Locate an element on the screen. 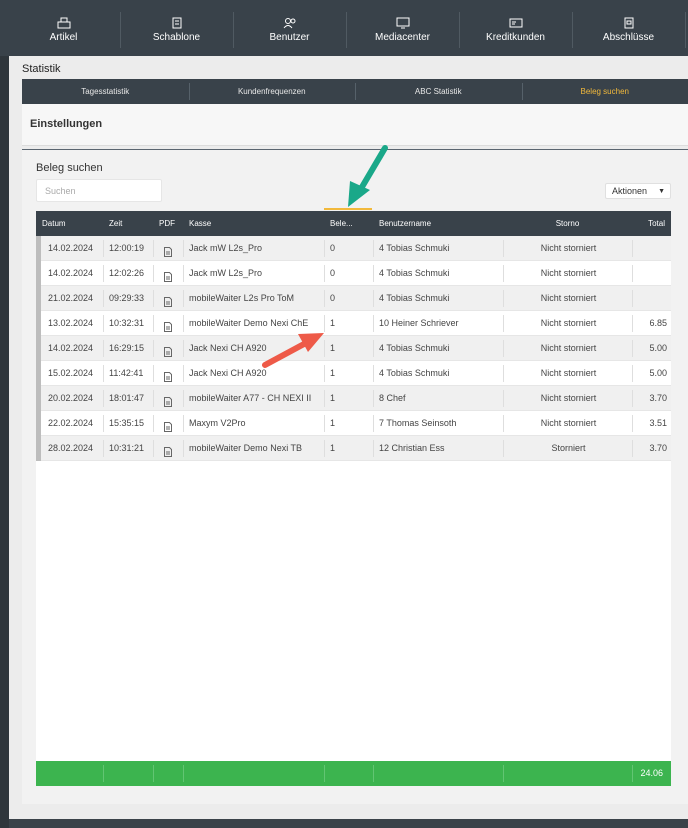 This screenshot has width=688, height=828. report-icon is located at coordinates (628, 23).